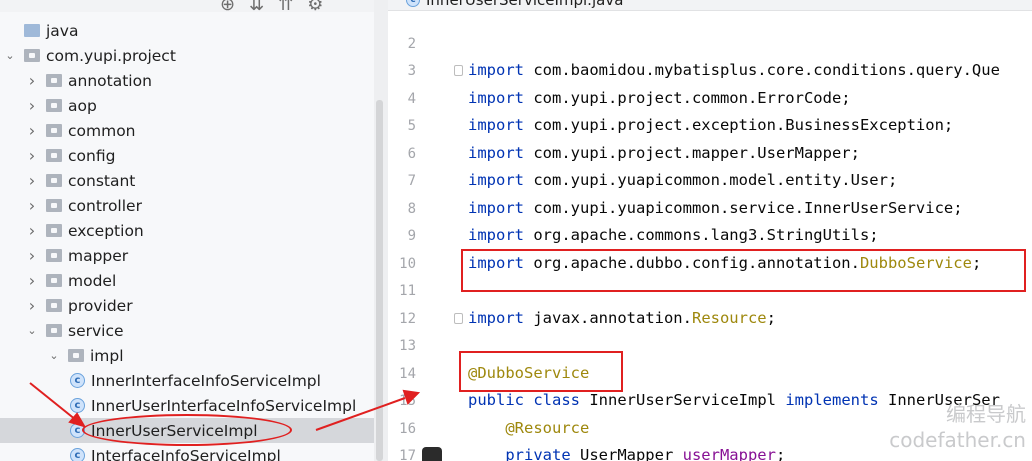 Image resolution: width=1032 pixels, height=461 pixels. Describe the element at coordinates (710, 5) in the screenshot. I see `editor-tab-bar: c InnerUserServiceImpl.java` at that location.